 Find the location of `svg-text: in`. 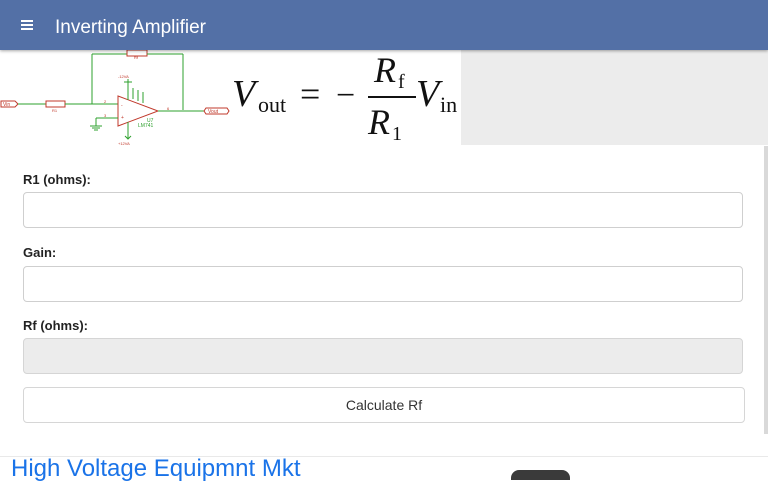

svg-text: in is located at coordinates (448, 104).